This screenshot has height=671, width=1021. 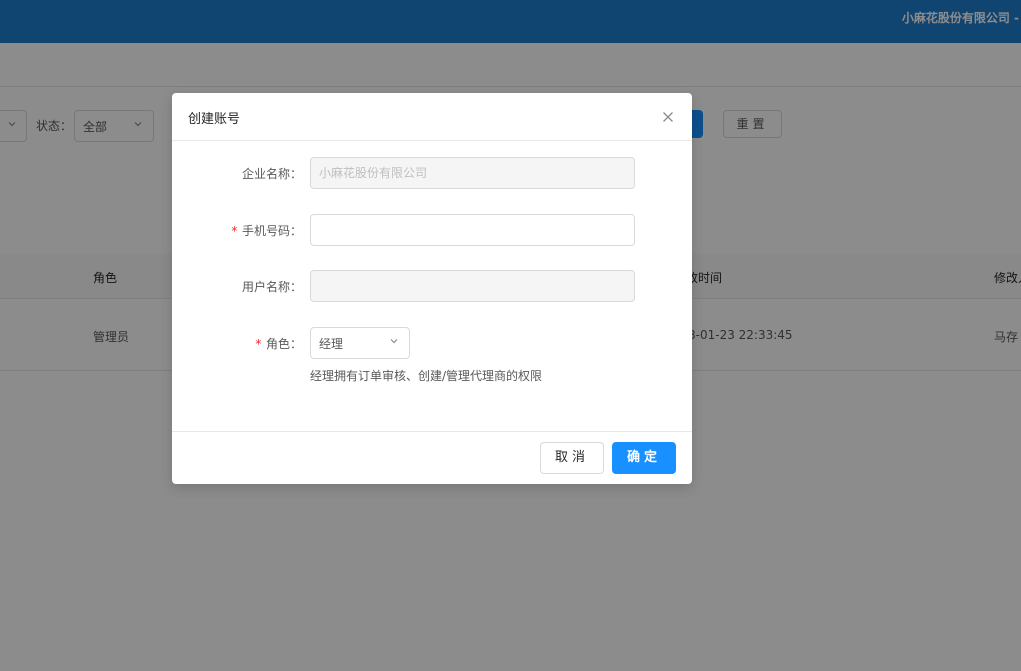 I want to click on modal-title: 创建账号, so click(x=214, y=119).